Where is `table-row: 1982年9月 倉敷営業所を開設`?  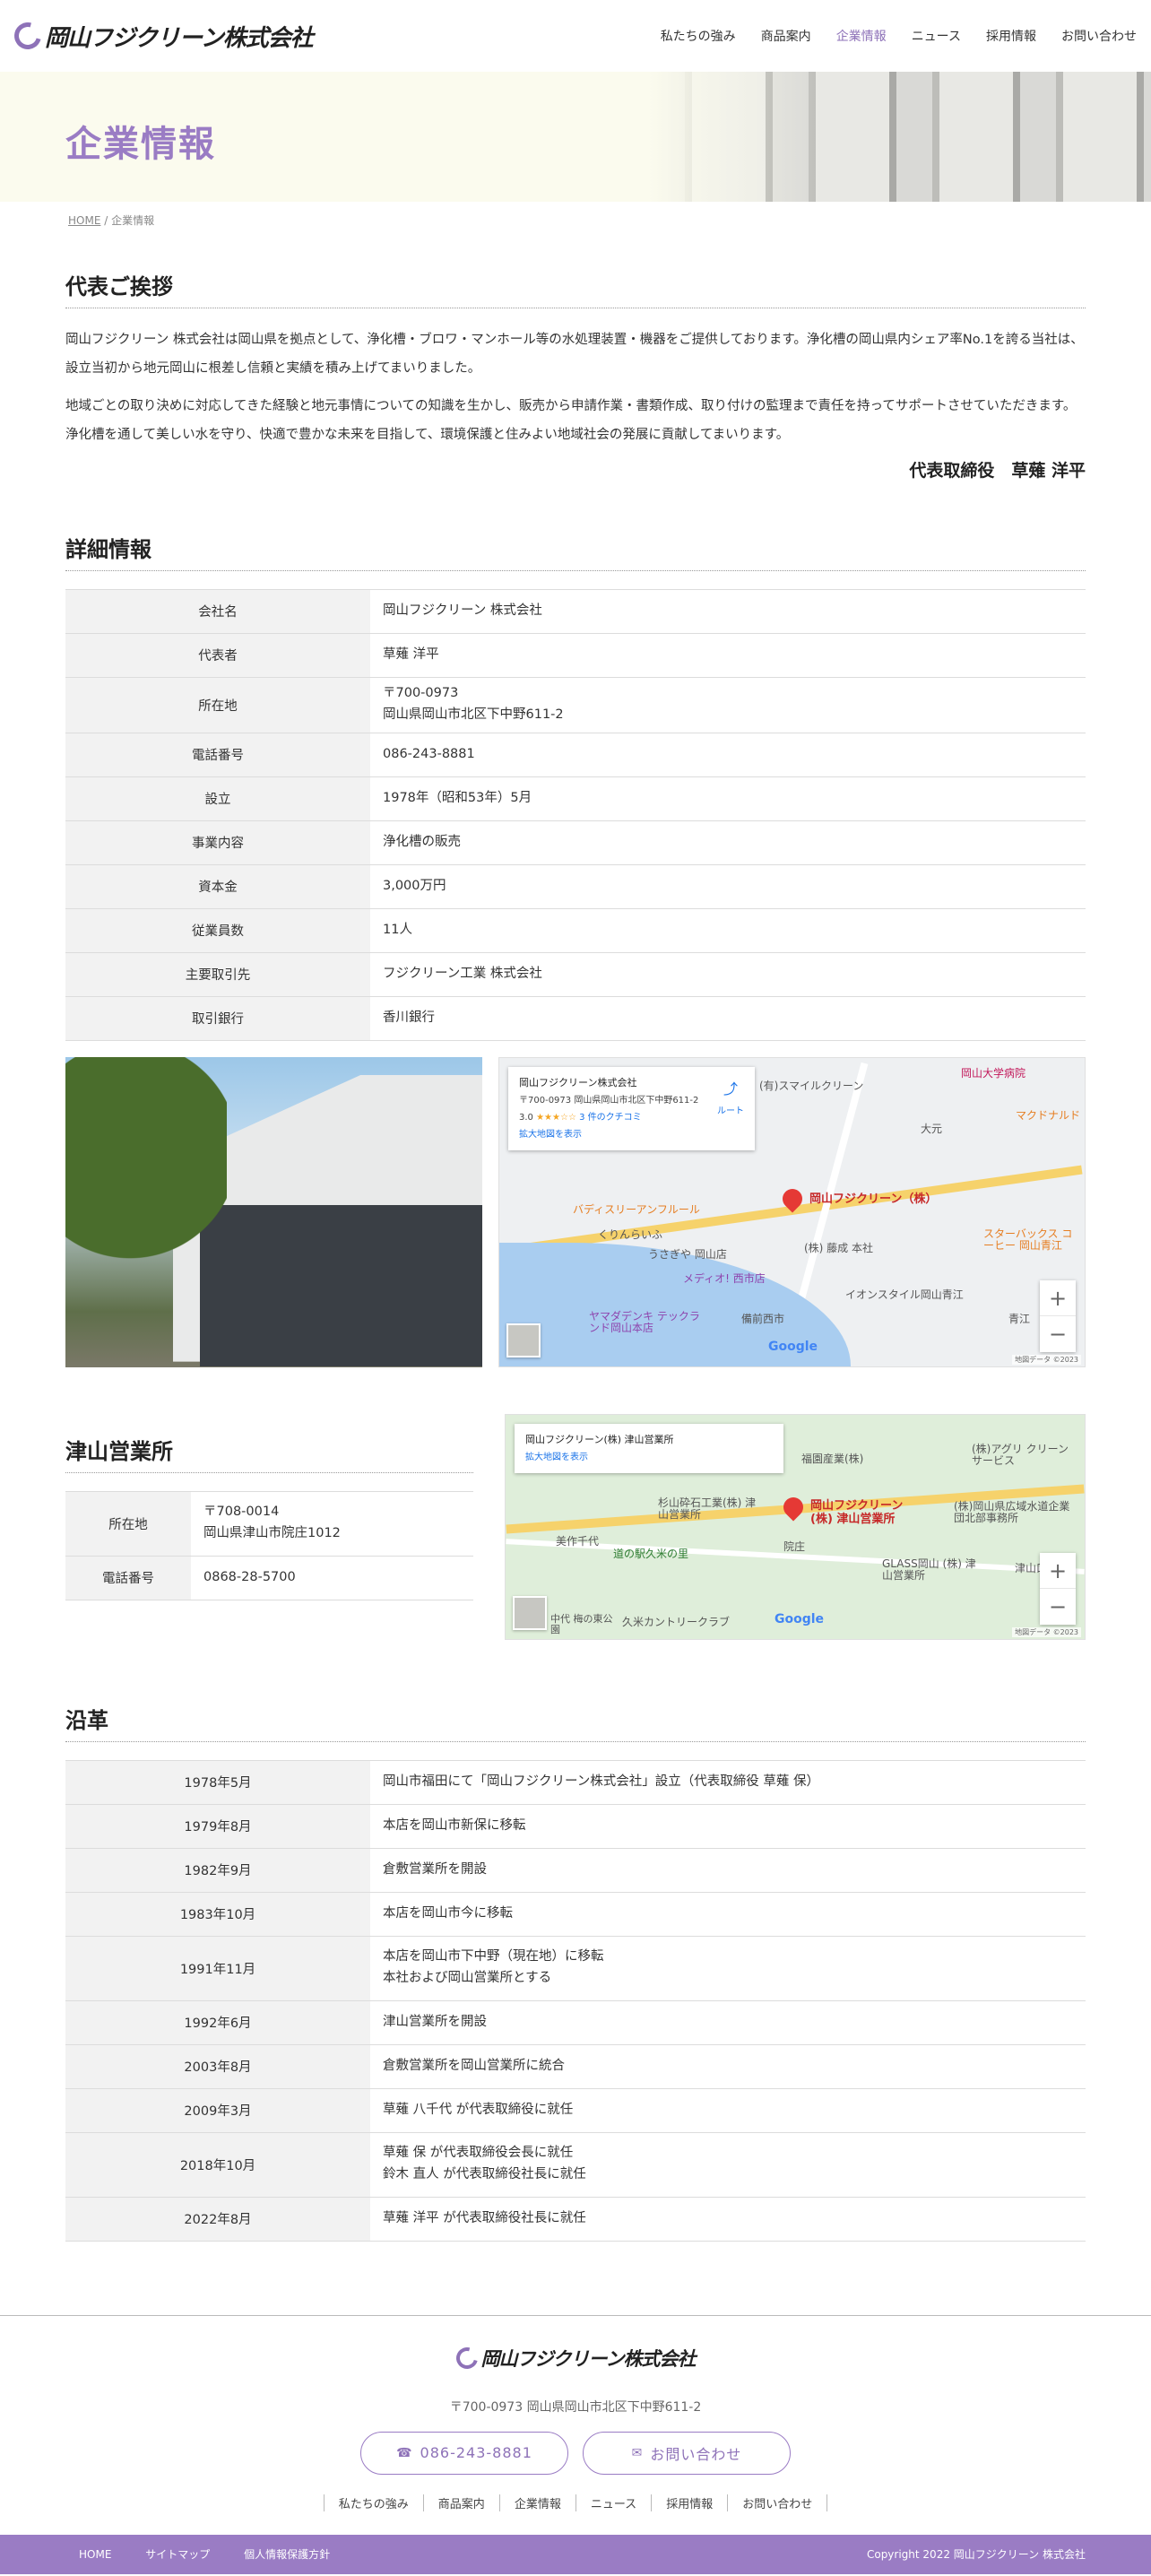
table-row: 1982年9月 倉敷営業所を開設 is located at coordinates (575, 1870).